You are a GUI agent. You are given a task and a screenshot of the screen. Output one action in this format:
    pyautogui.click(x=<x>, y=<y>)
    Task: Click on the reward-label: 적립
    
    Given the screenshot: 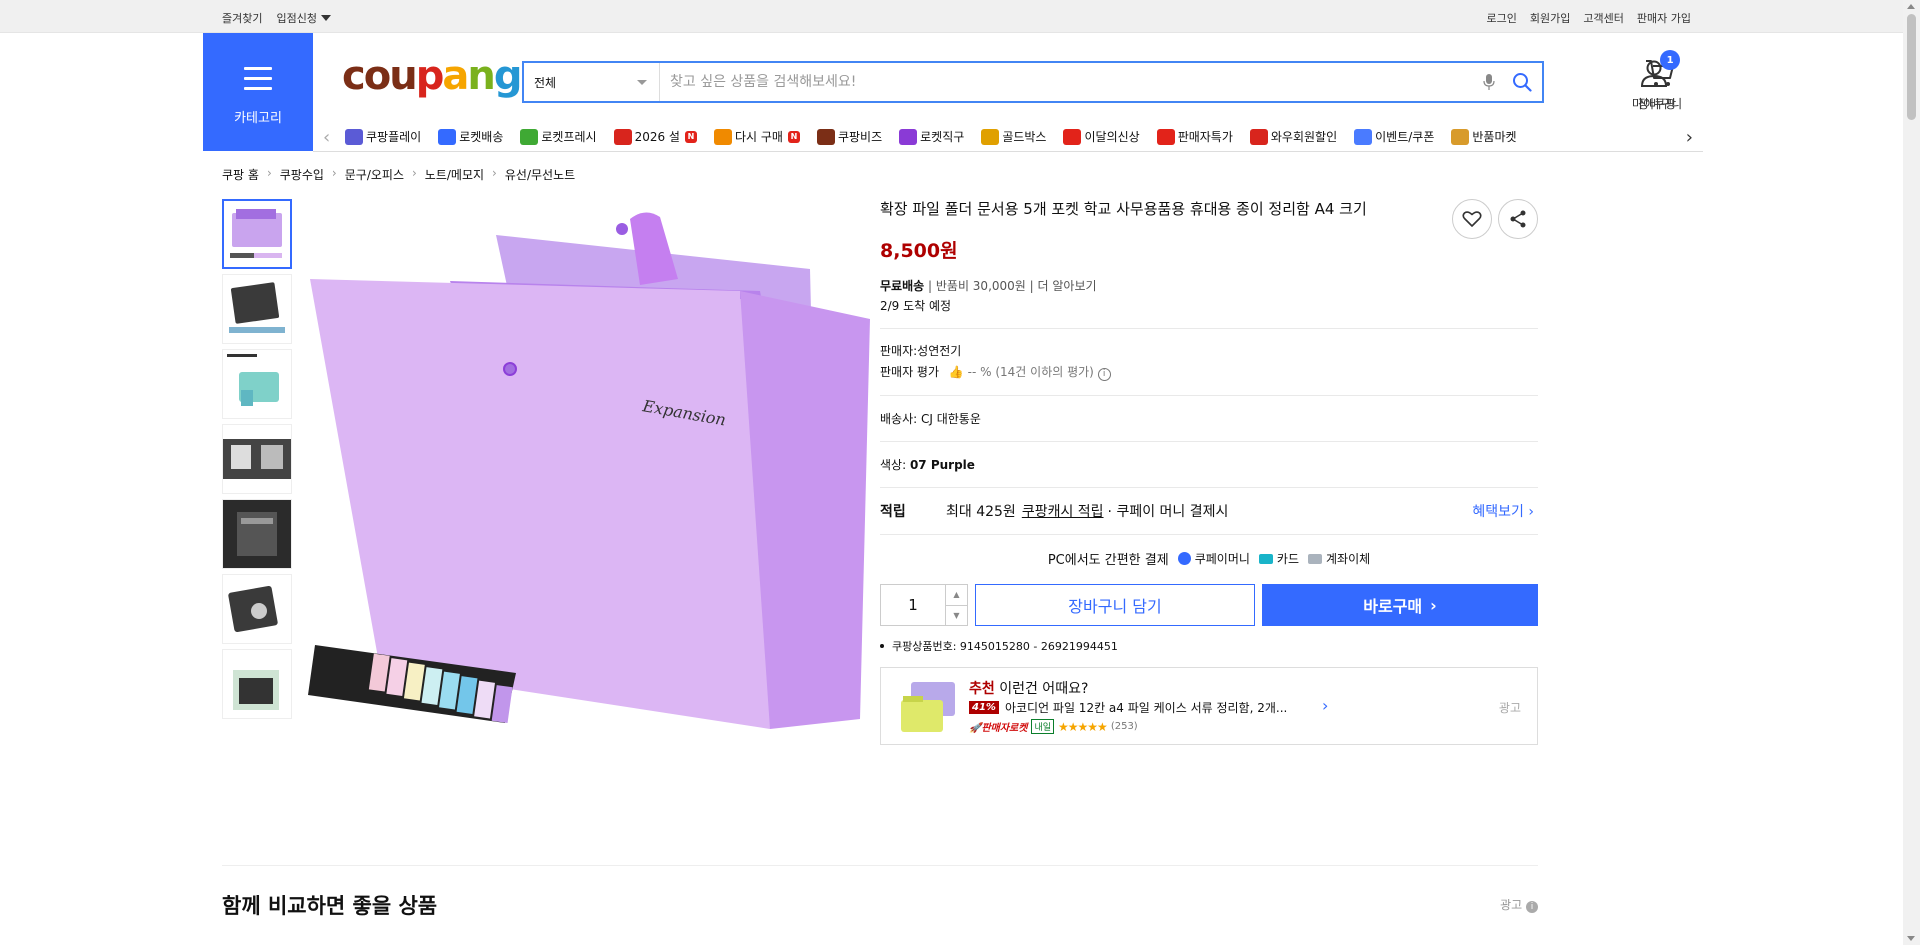 What is the action you would take?
    pyautogui.click(x=893, y=512)
    